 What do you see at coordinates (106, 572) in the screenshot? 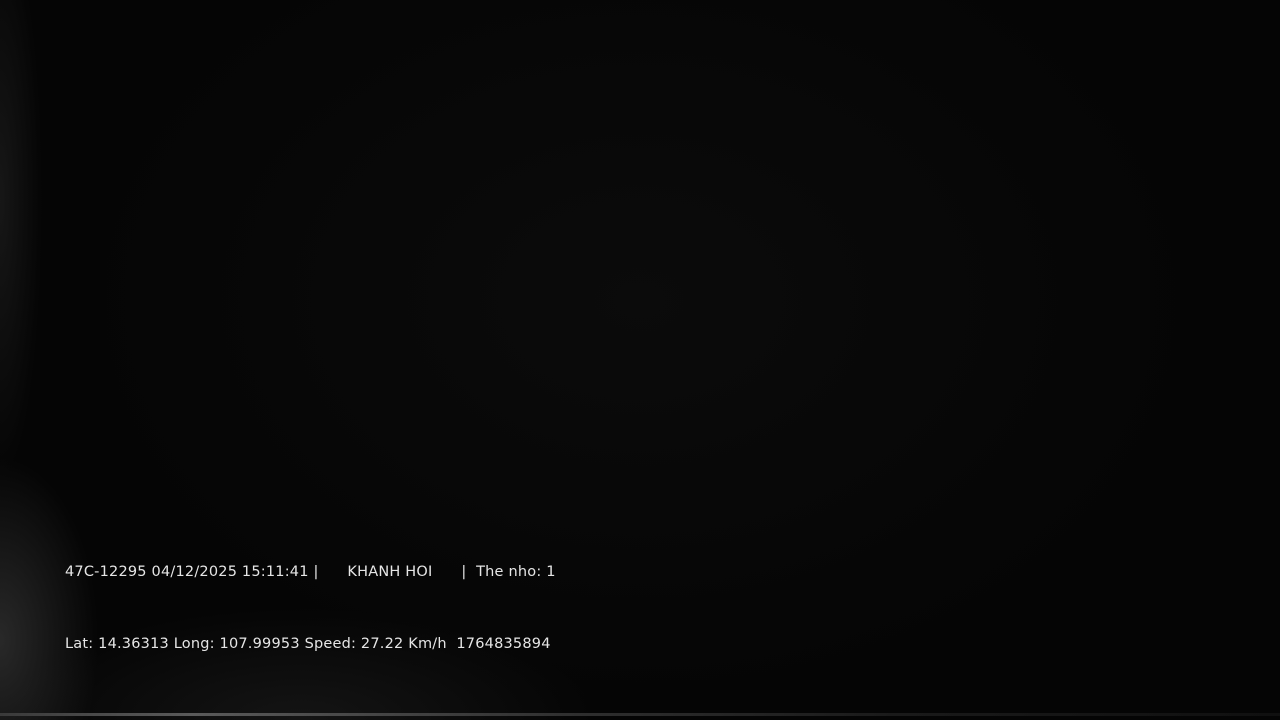
I see `vehicle-plate: 47C-12295` at bounding box center [106, 572].